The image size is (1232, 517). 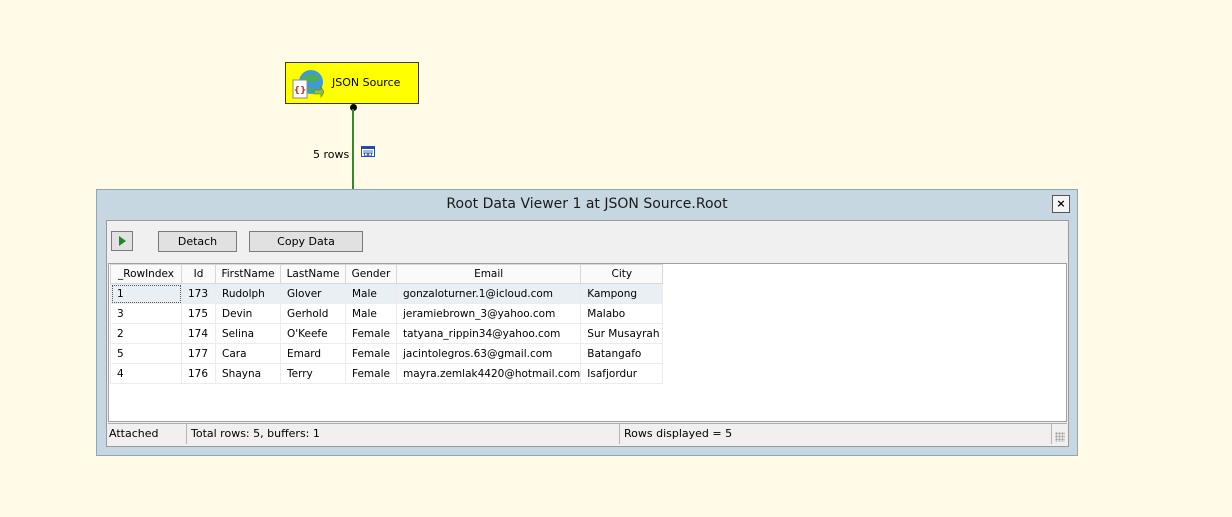 What do you see at coordinates (488, 353) in the screenshot?
I see `table-cell: jacintolegros.63@gmail.com` at bounding box center [488, 353].